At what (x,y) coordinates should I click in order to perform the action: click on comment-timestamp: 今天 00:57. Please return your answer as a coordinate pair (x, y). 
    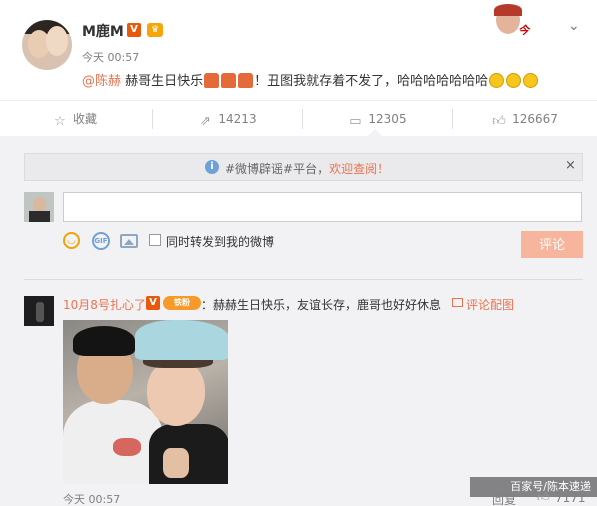
    Looking at the image, I should click on (92, 499).